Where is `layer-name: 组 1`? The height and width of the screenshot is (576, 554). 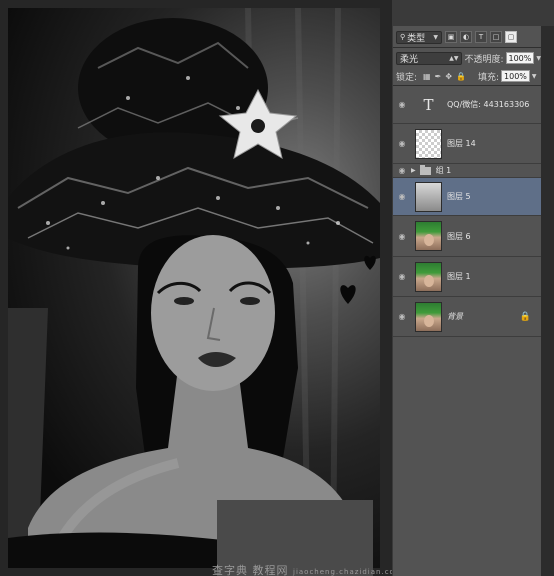
layer-name: 组 1 is located at coordinates (444, 170).